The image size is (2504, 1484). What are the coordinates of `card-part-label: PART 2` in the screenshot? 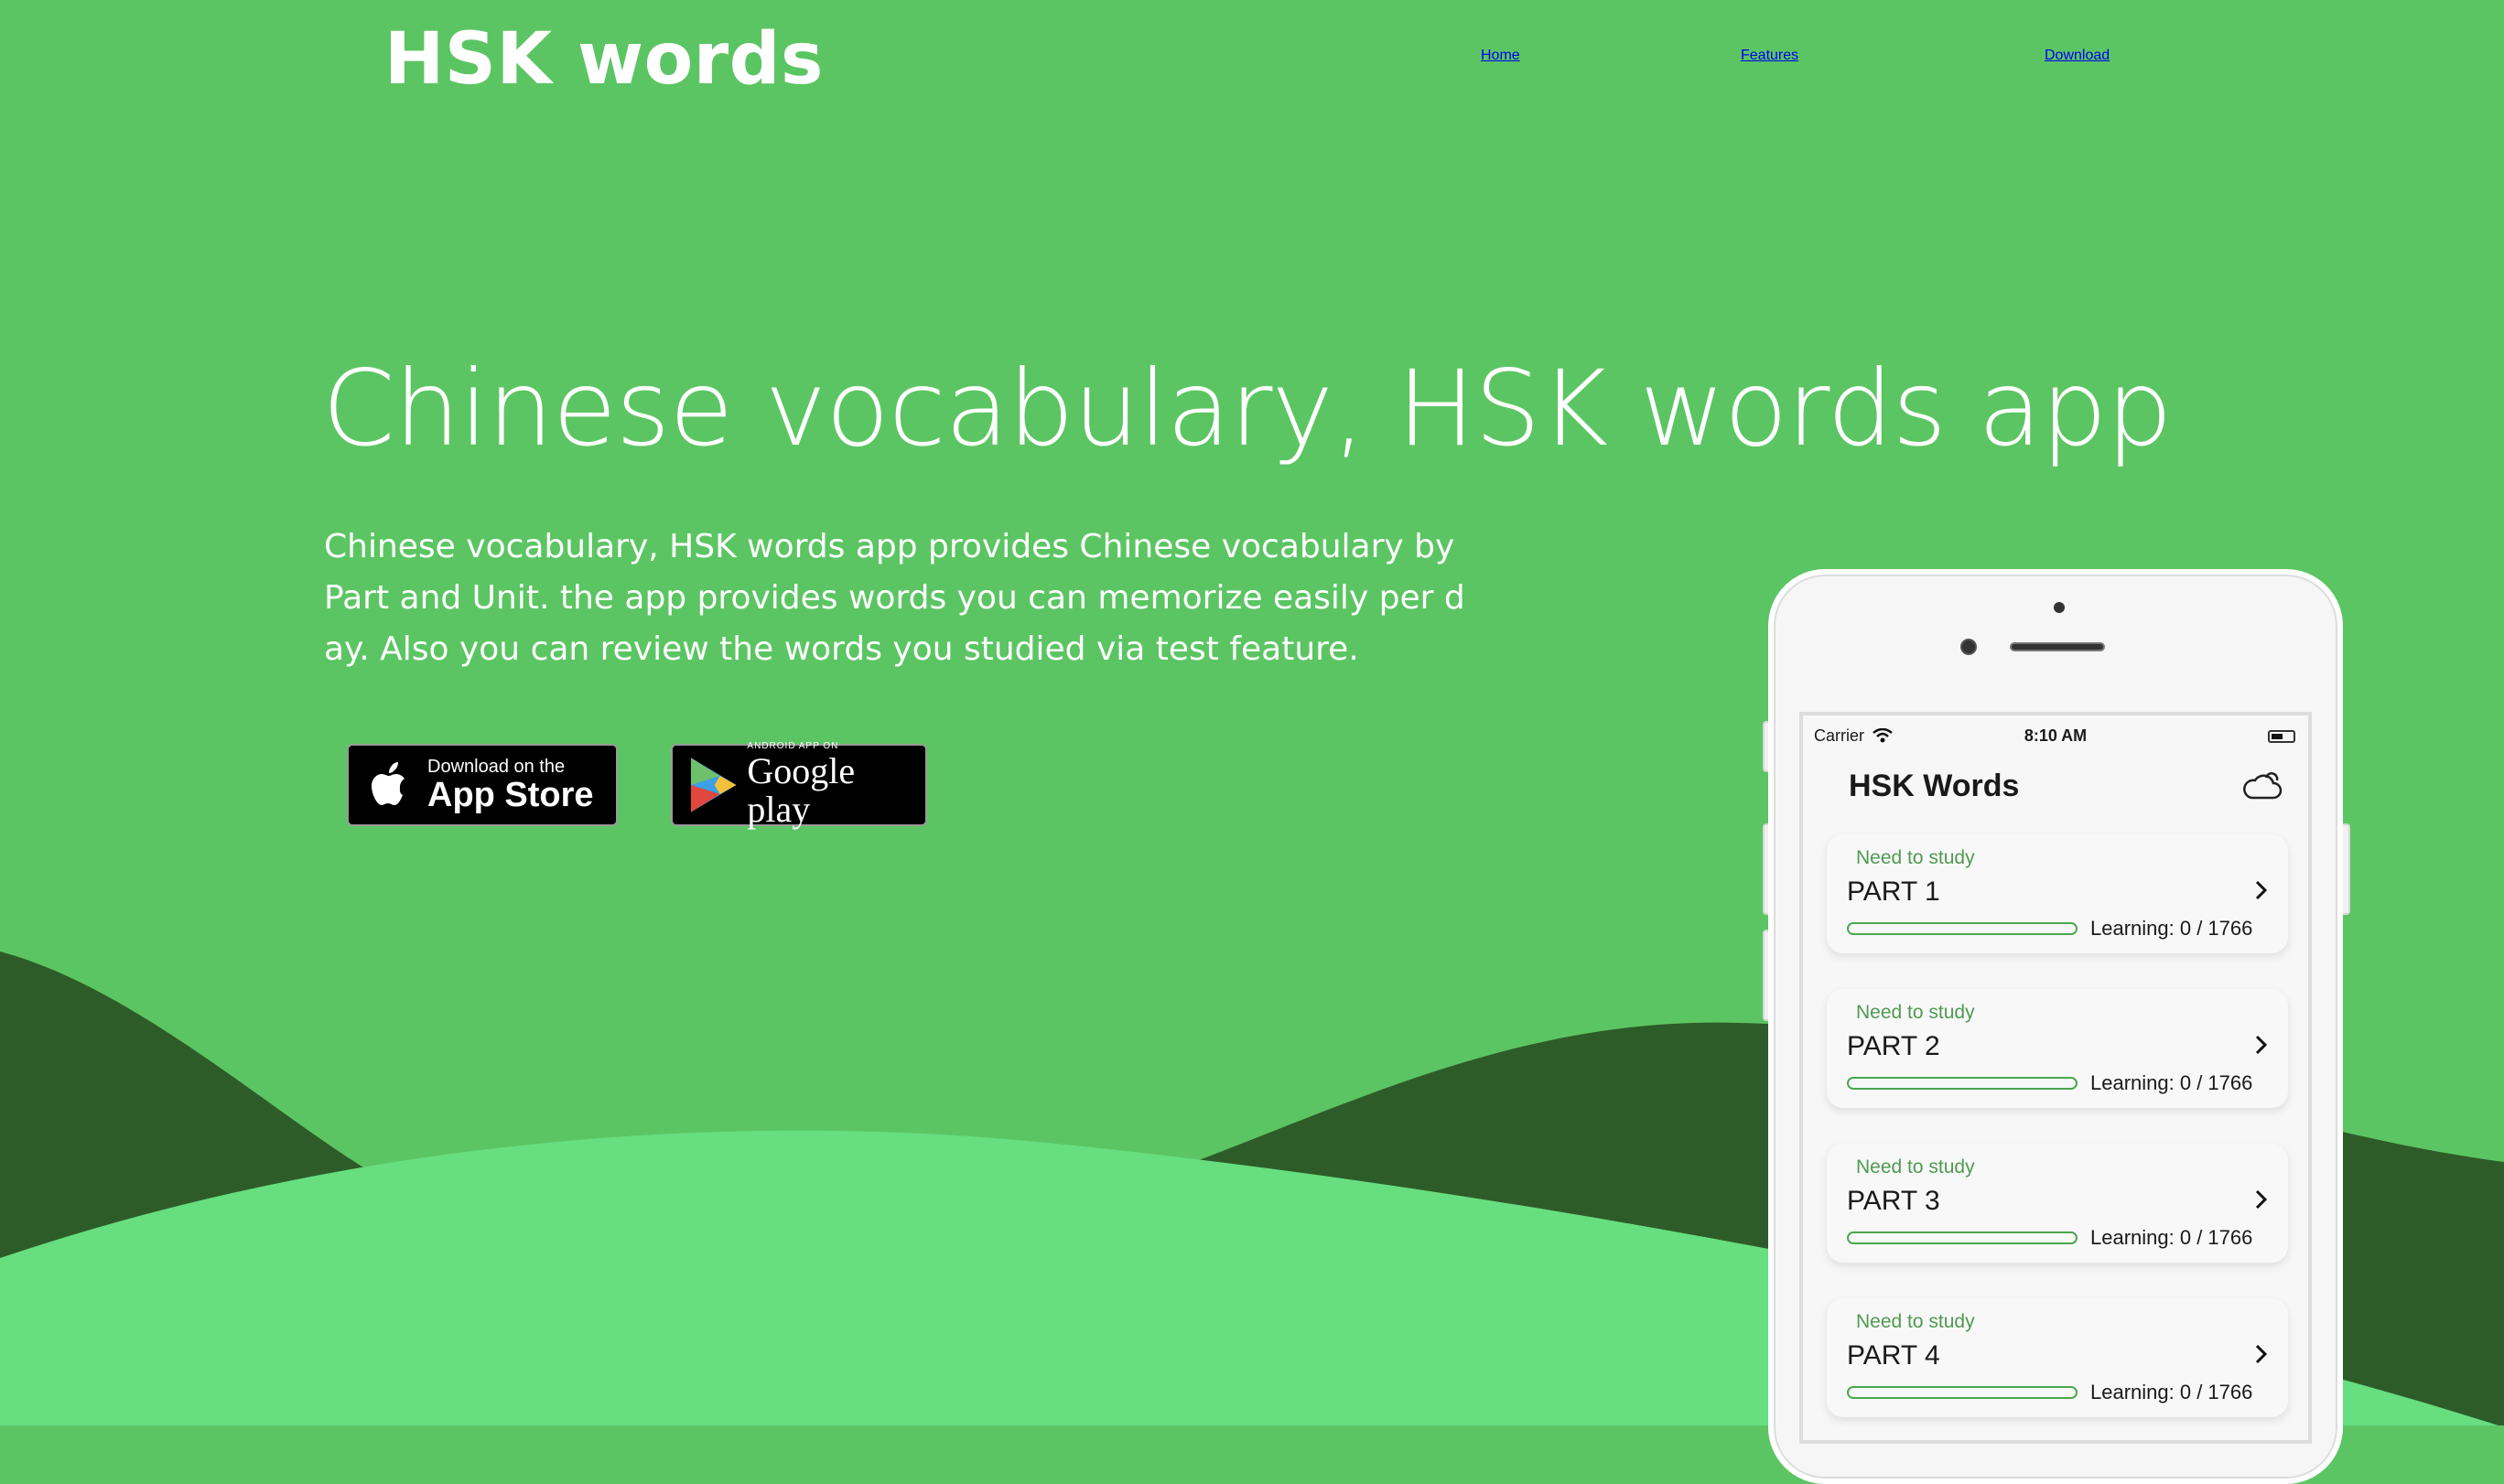 It's located at (1894, 1046).